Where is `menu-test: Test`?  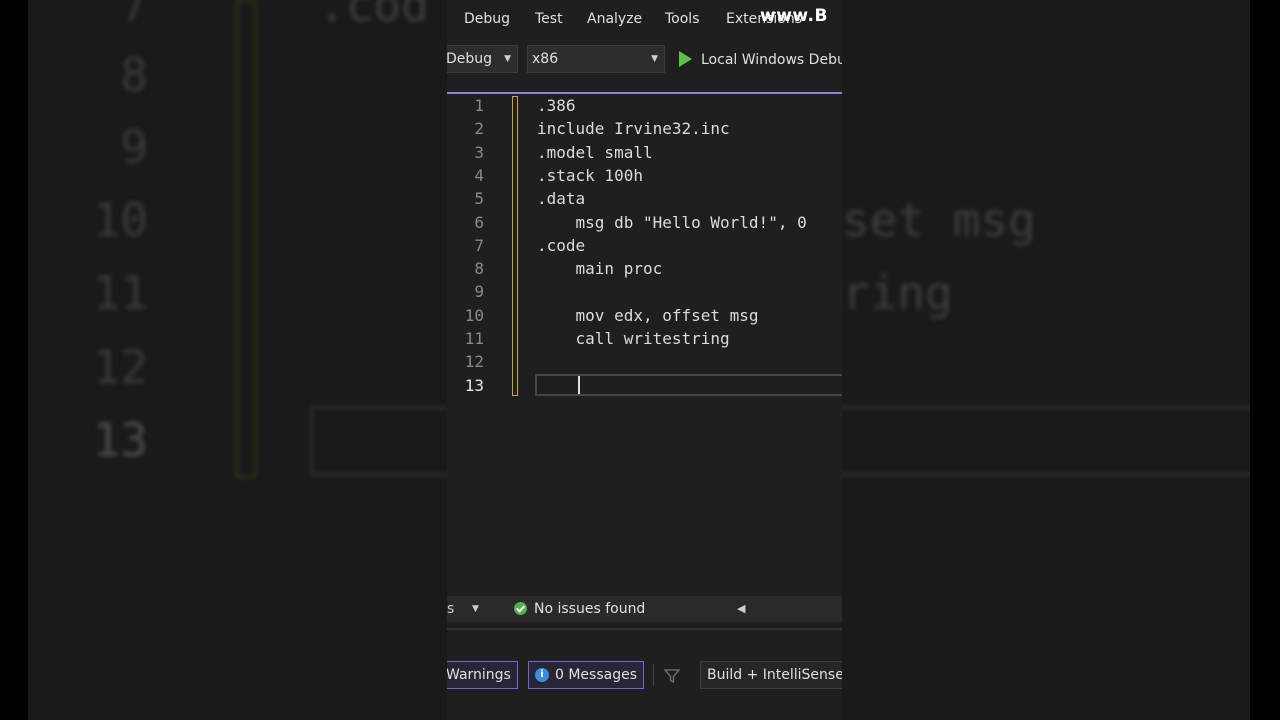
menu-test: Test is located at coordinates (549, 19).